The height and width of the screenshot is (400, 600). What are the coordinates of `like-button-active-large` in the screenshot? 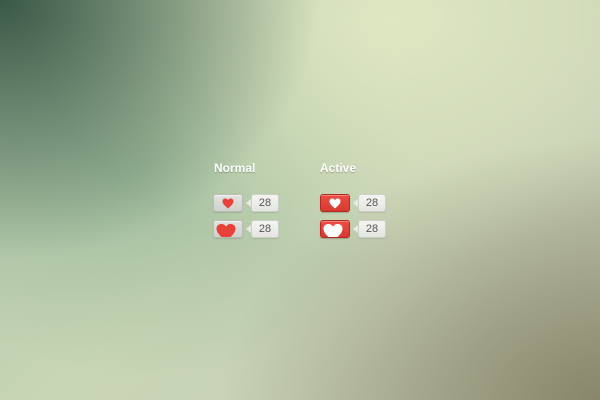 It's located at (335, 229).